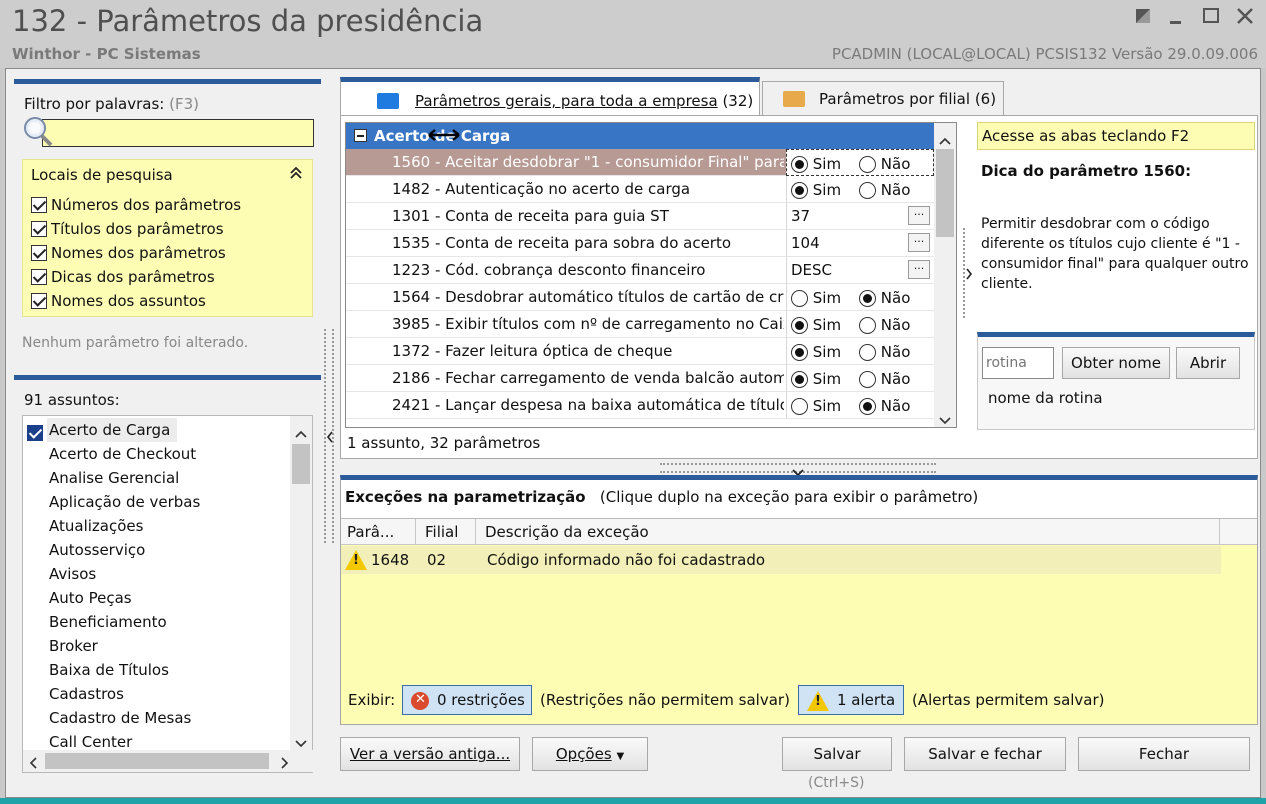  What do you see at coordinates (108, 622) in the screenshot?
I see `subject-item: Beneficiamento` at bounding box center [108, 622].